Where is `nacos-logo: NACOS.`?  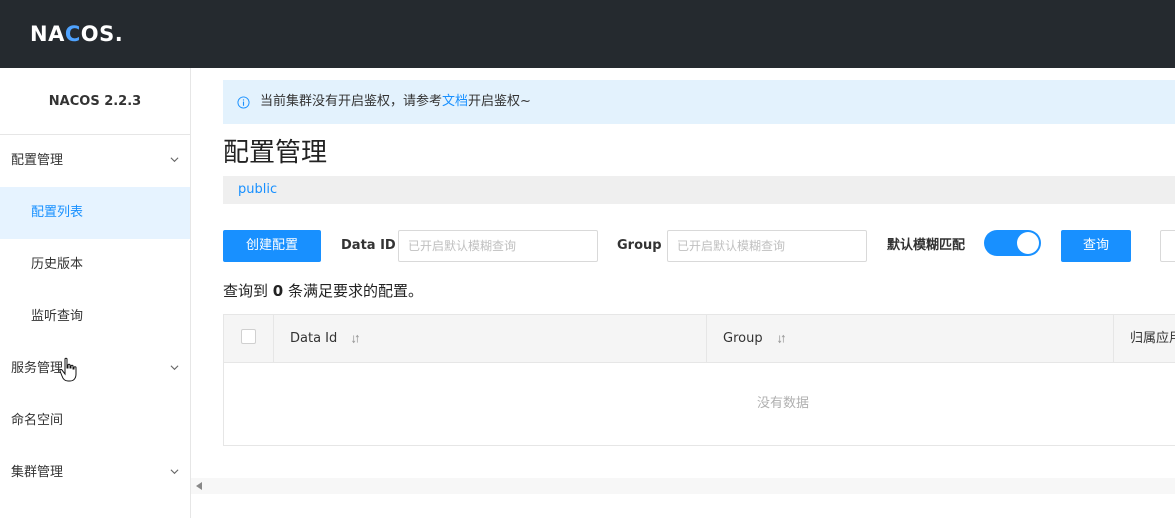
nacos-logo: NACOS. is located at coordinates (76, 34).